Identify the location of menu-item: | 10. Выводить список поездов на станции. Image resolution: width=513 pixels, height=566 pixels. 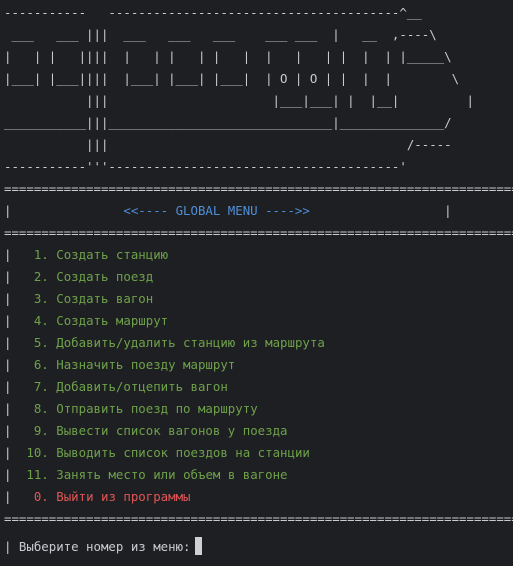
(157, 452).